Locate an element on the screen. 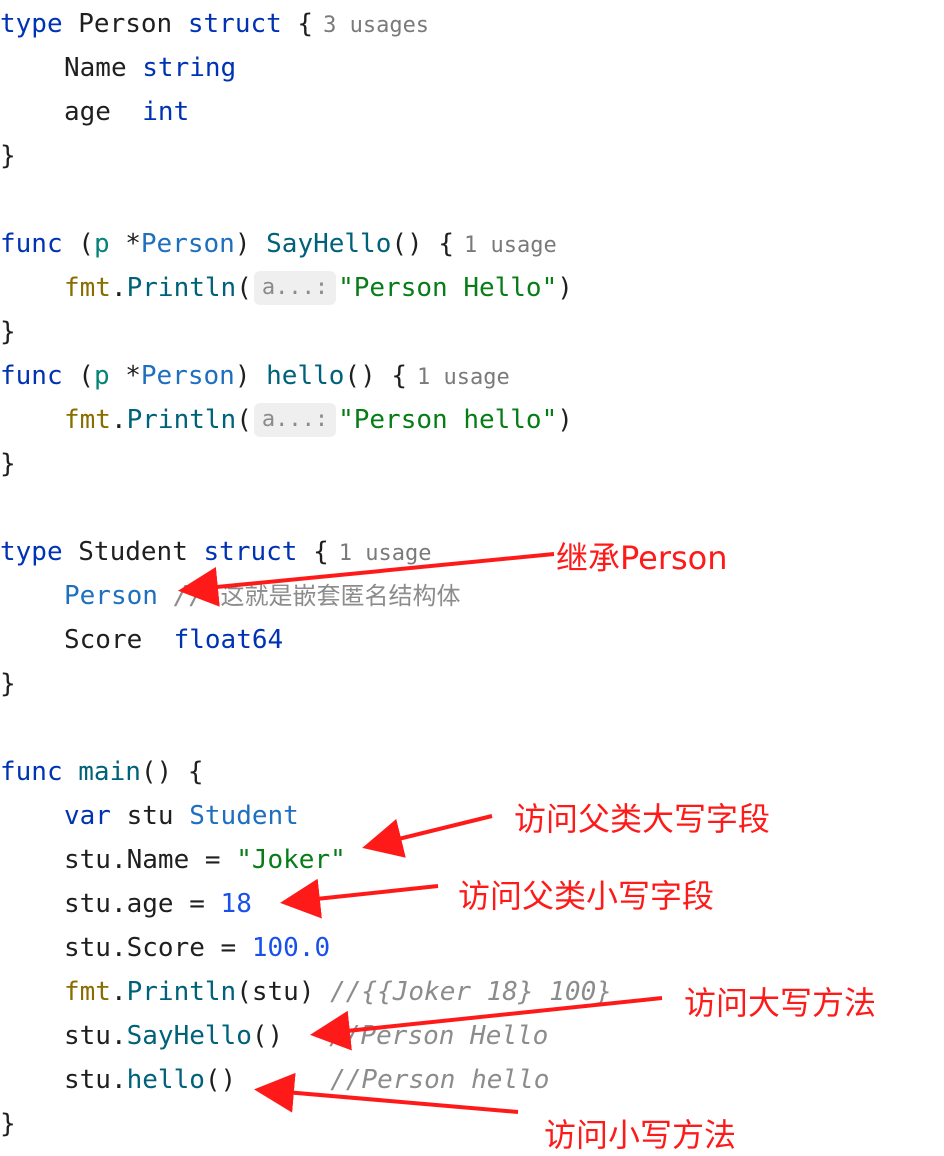 The width and height of the screenshot is (944, 1156). code-line: type Student struct {1 usage is located at coordinates (215, 552).